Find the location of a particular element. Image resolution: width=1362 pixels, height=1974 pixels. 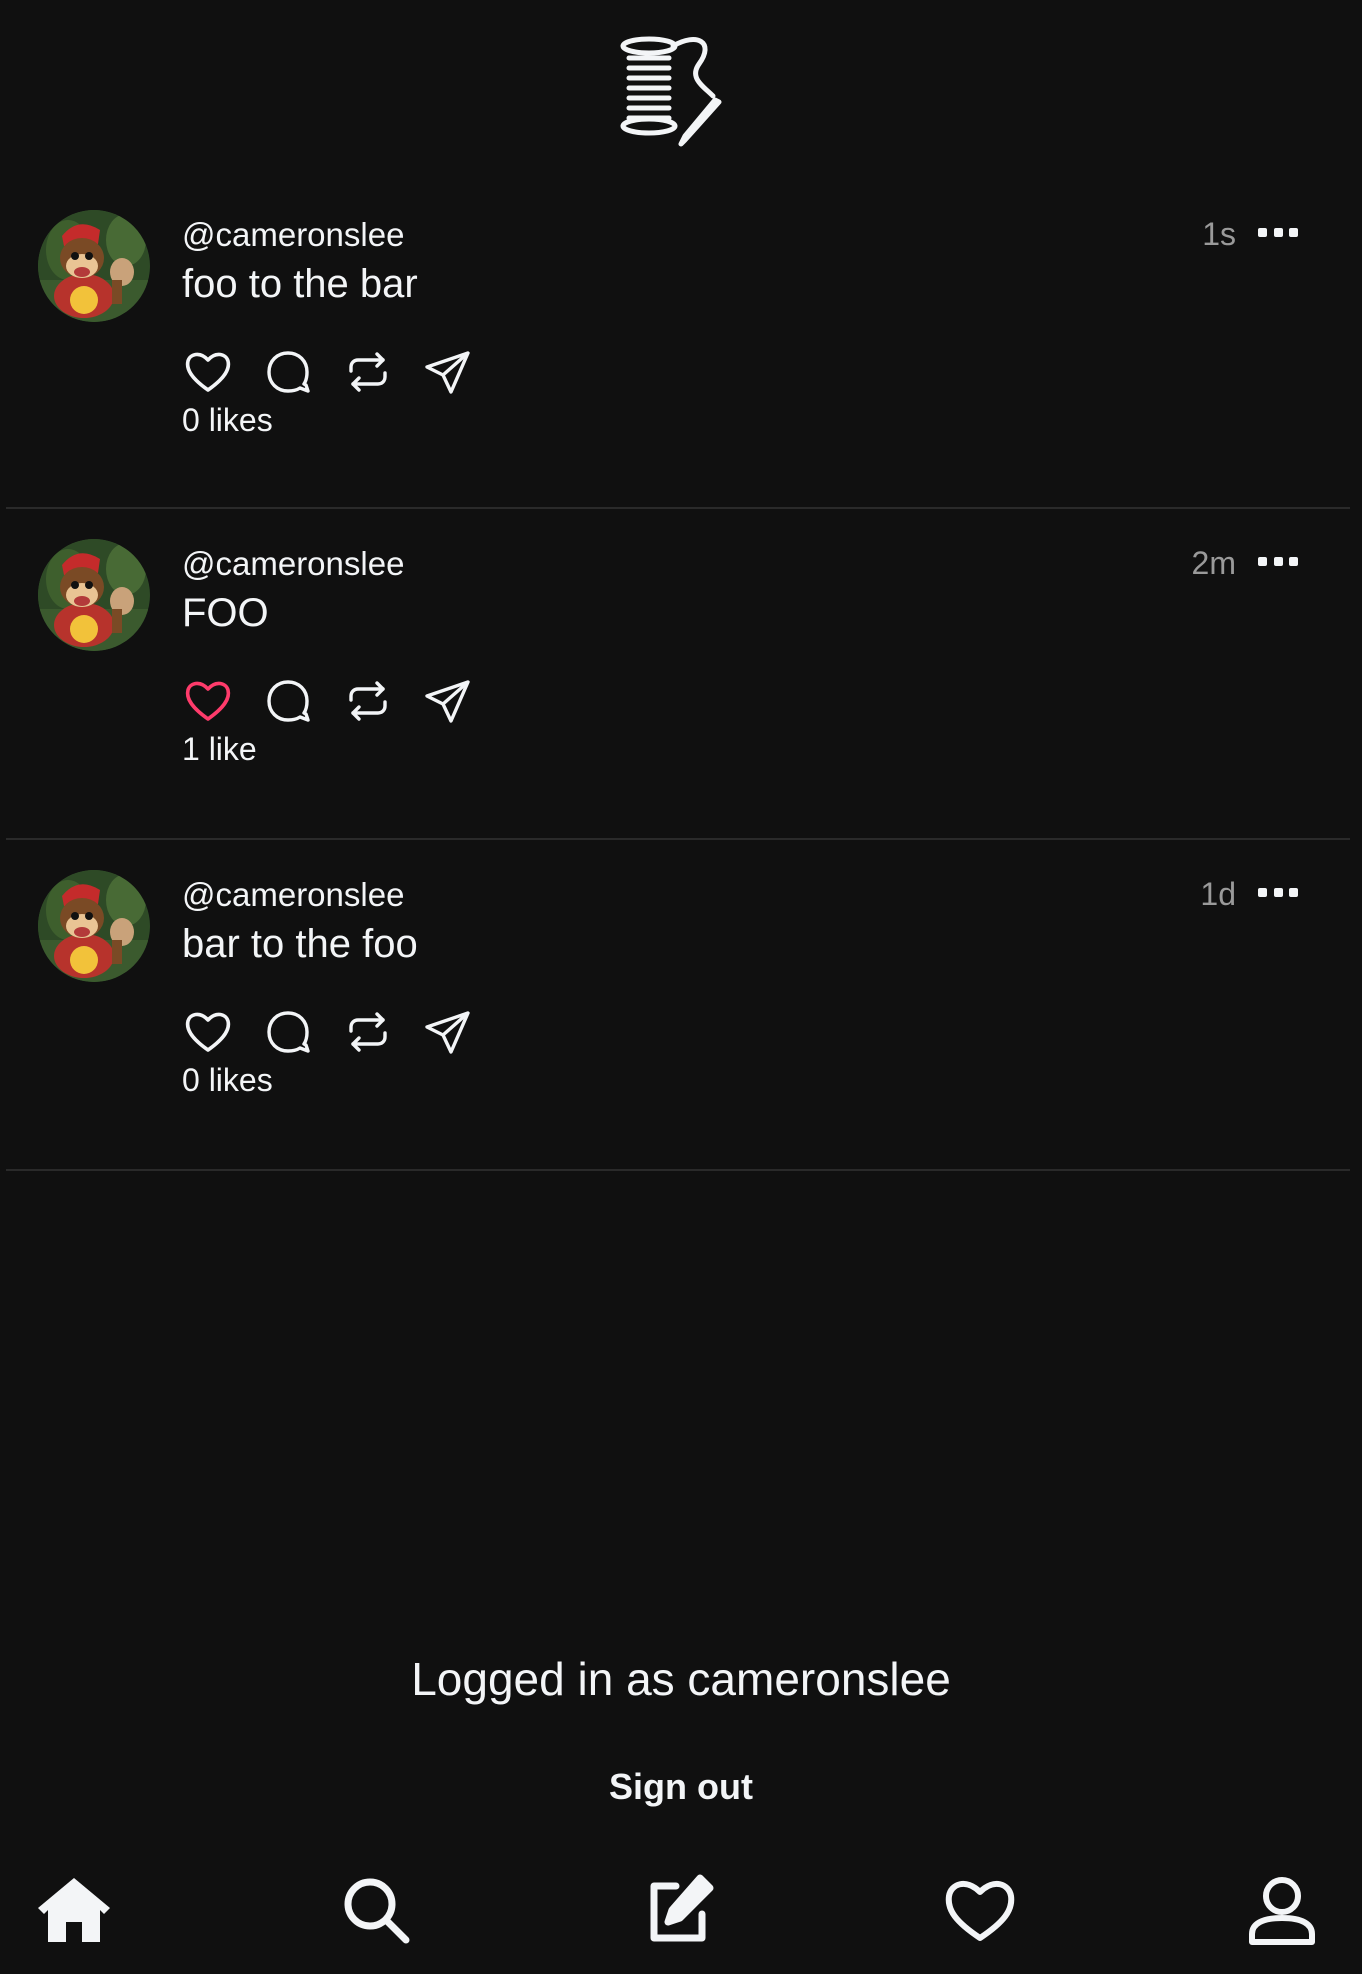

profile-icon is located at coordinates (1282, 1910).